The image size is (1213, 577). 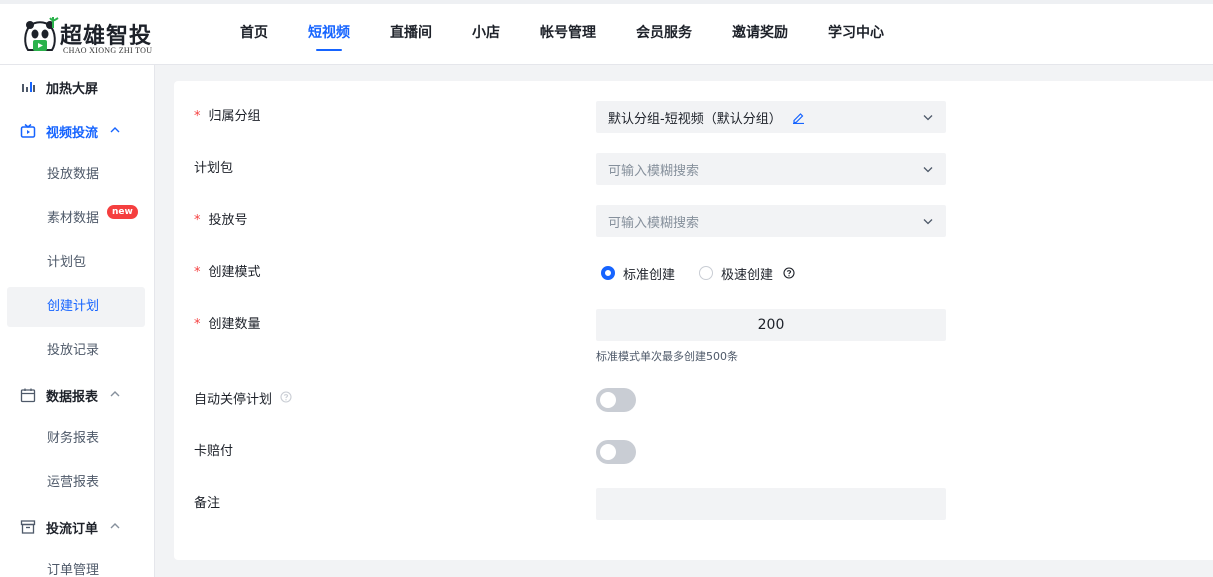 What do you see at coordinates (254, 34) in the screenshot?
I see `nav-home: 首页` at bounding box center [254, 34].